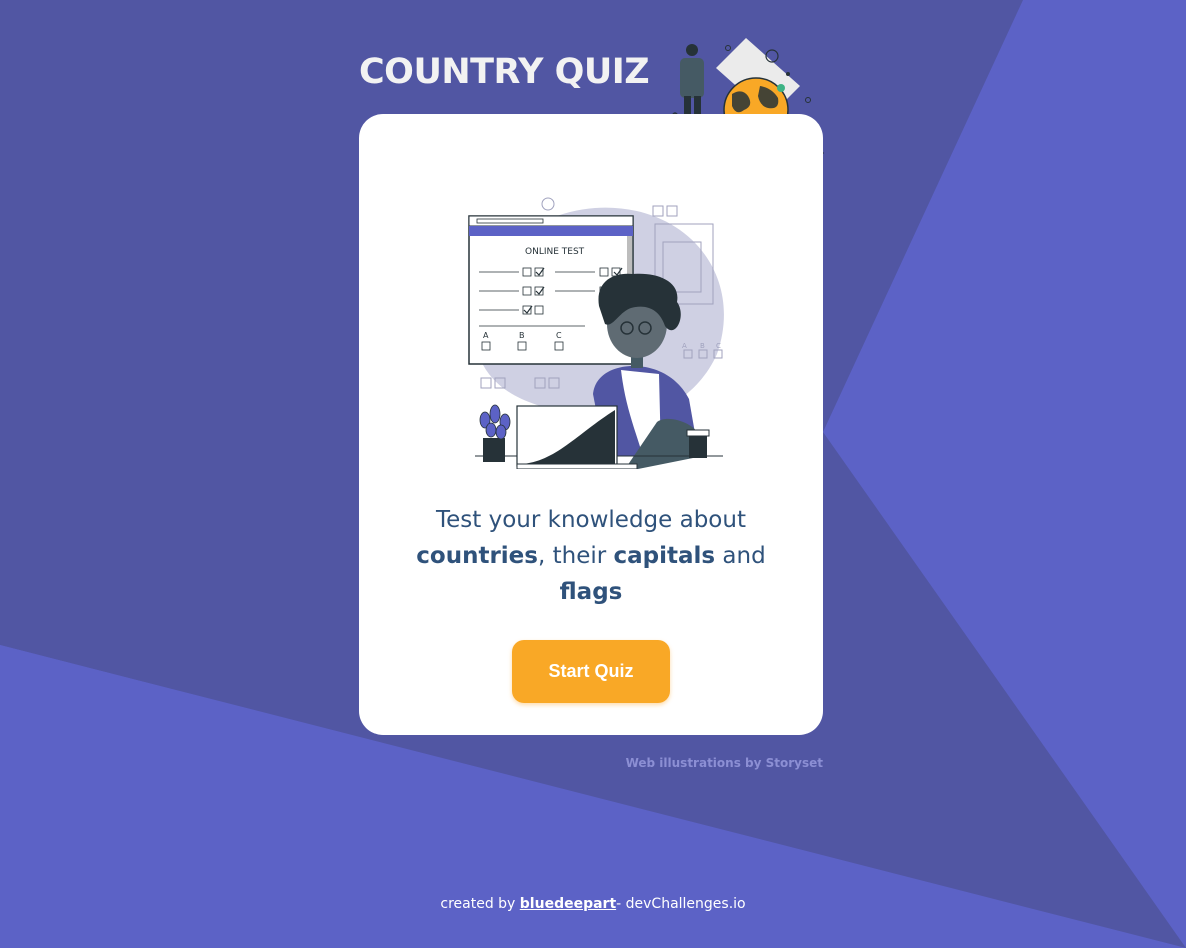  Describe the element at coordinates (568, 904) in the screenshot. I see `author-link: bluedeepart` at that location.